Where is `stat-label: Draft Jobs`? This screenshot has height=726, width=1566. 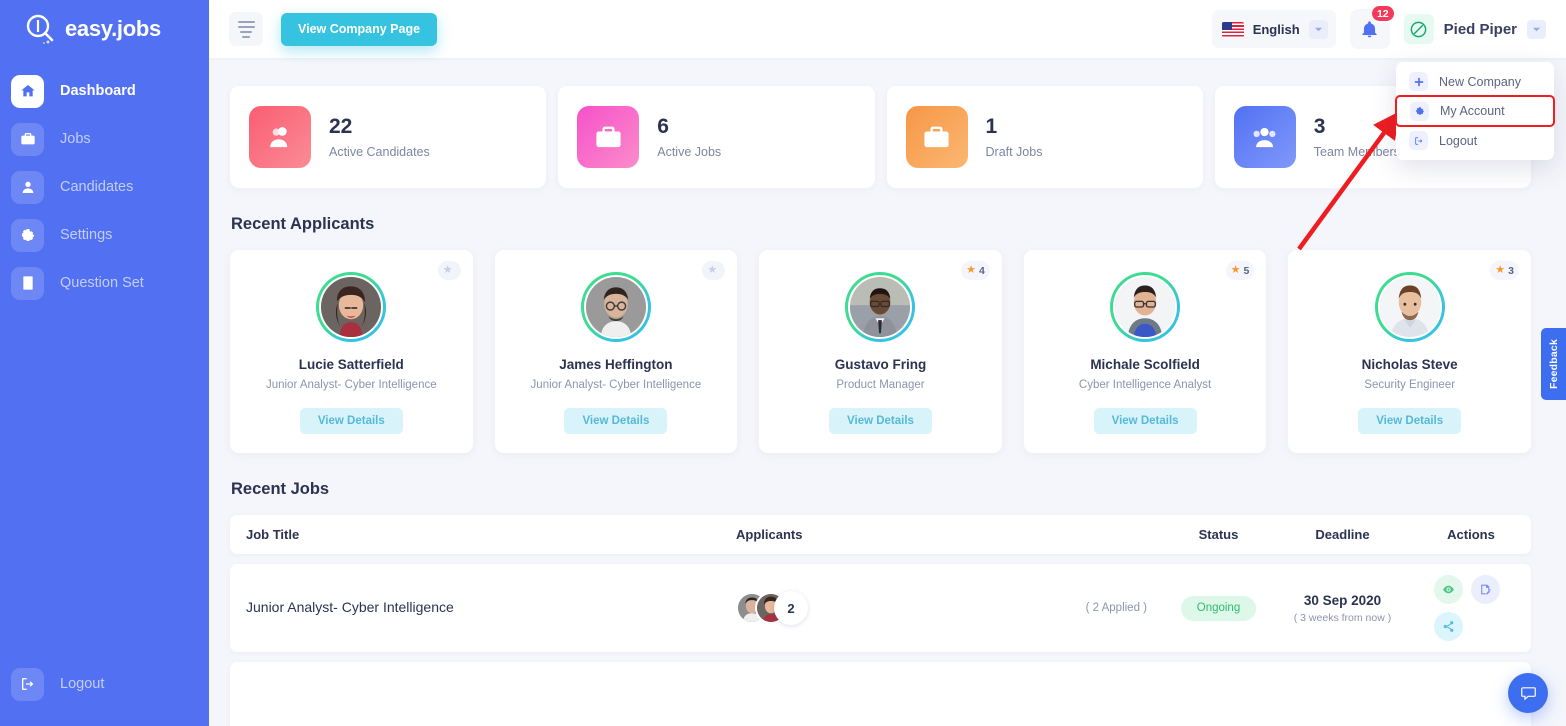
stat-label: Draft Jobs is located at coordinates (1014, 152).